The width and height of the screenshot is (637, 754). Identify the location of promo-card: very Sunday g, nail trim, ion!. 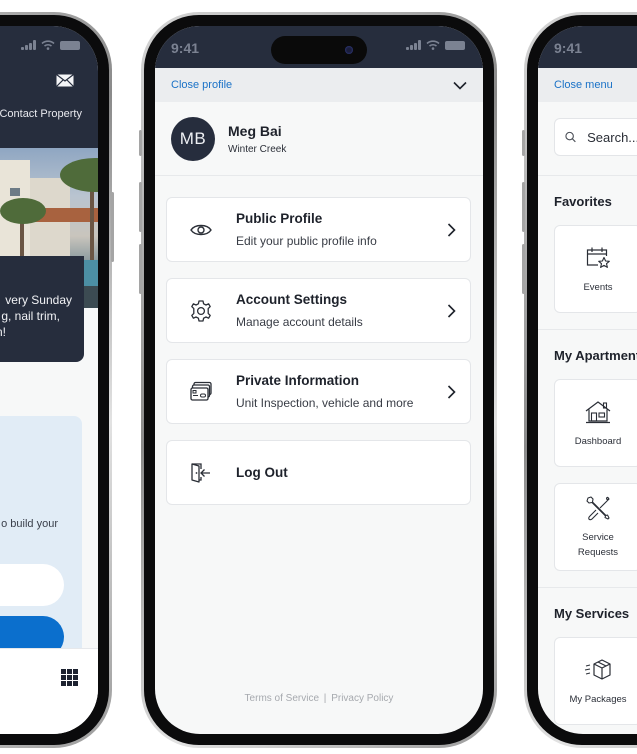
(42, 309).